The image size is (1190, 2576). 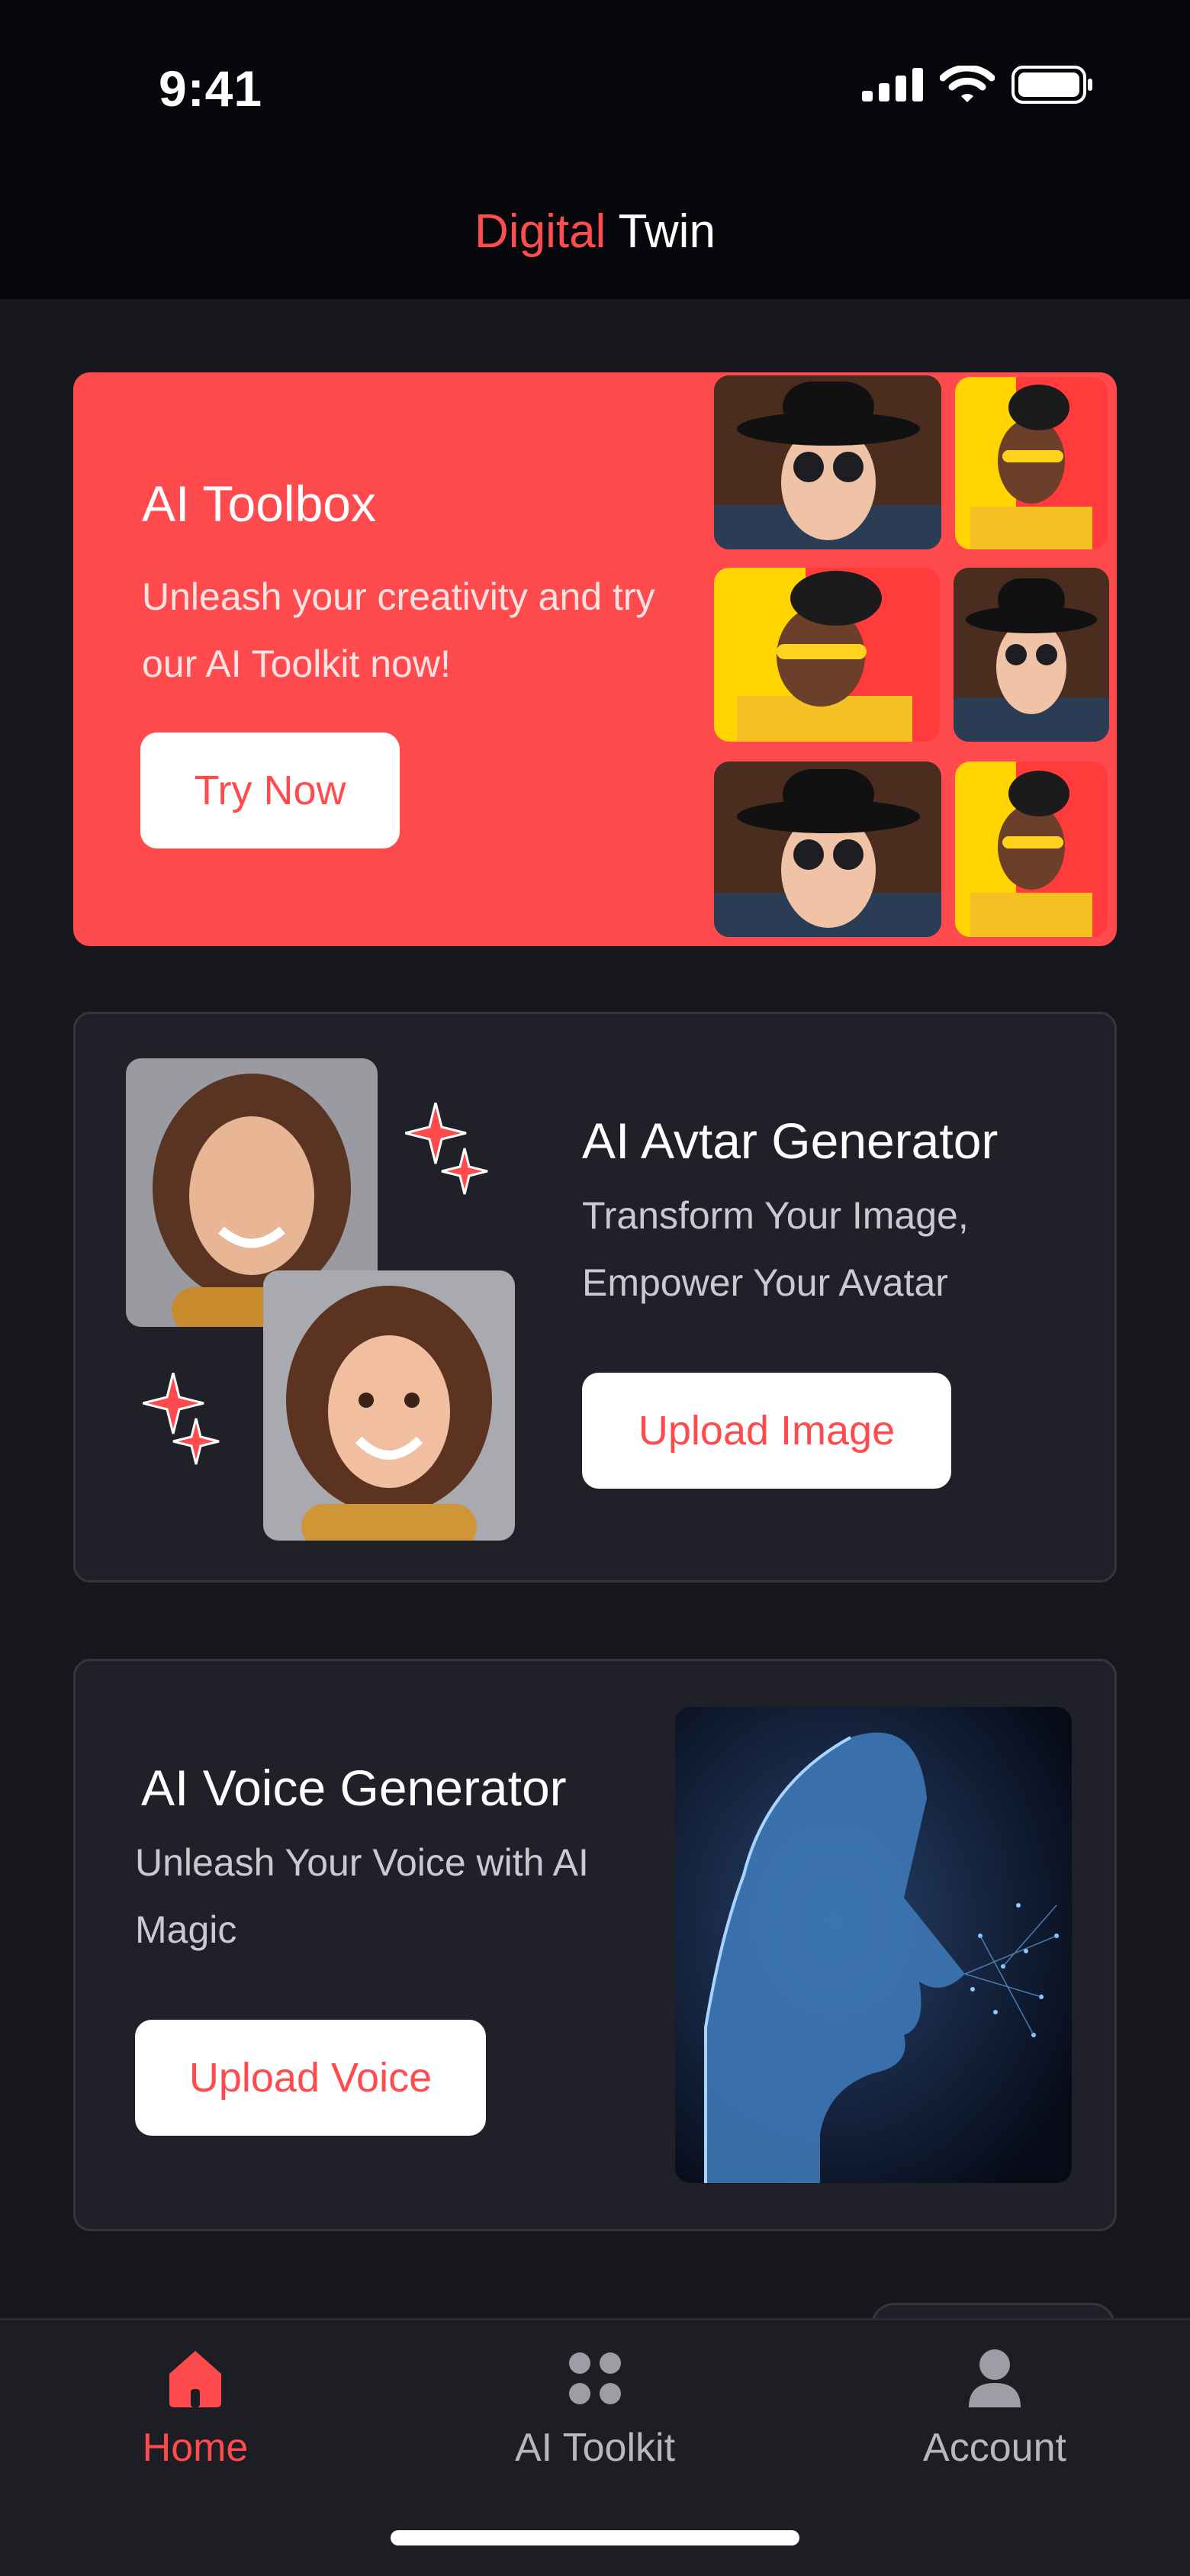 I want to click on tab-account-label: Account, so click(x=994, y=2448).